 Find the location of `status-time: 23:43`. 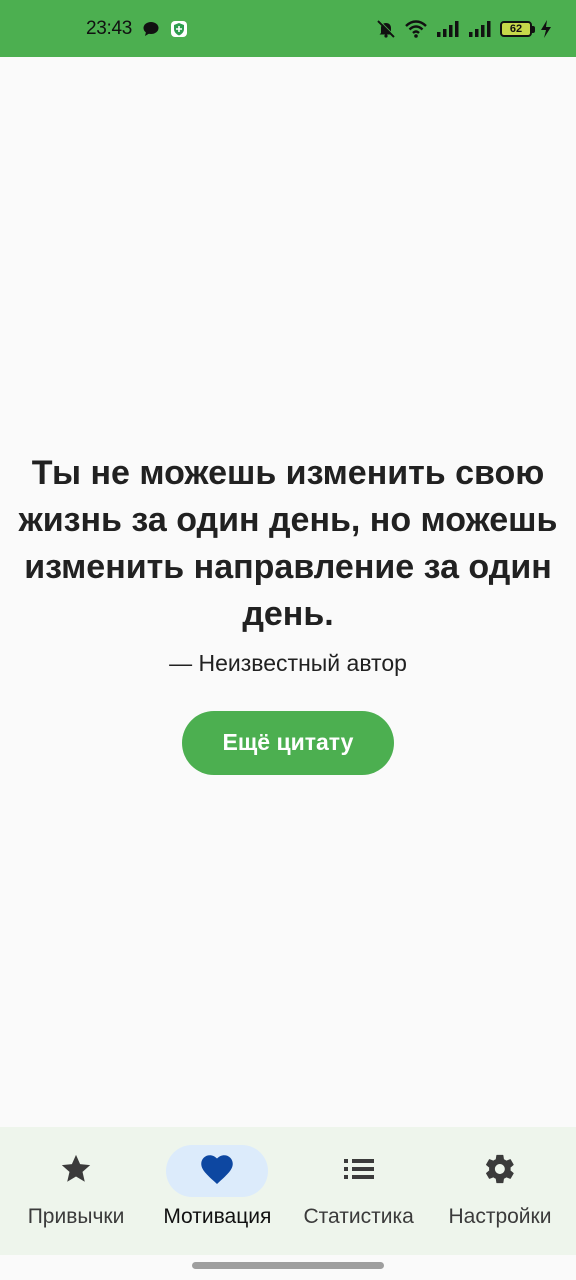

status-time: 23:43 is located at coordinates (109, 28).